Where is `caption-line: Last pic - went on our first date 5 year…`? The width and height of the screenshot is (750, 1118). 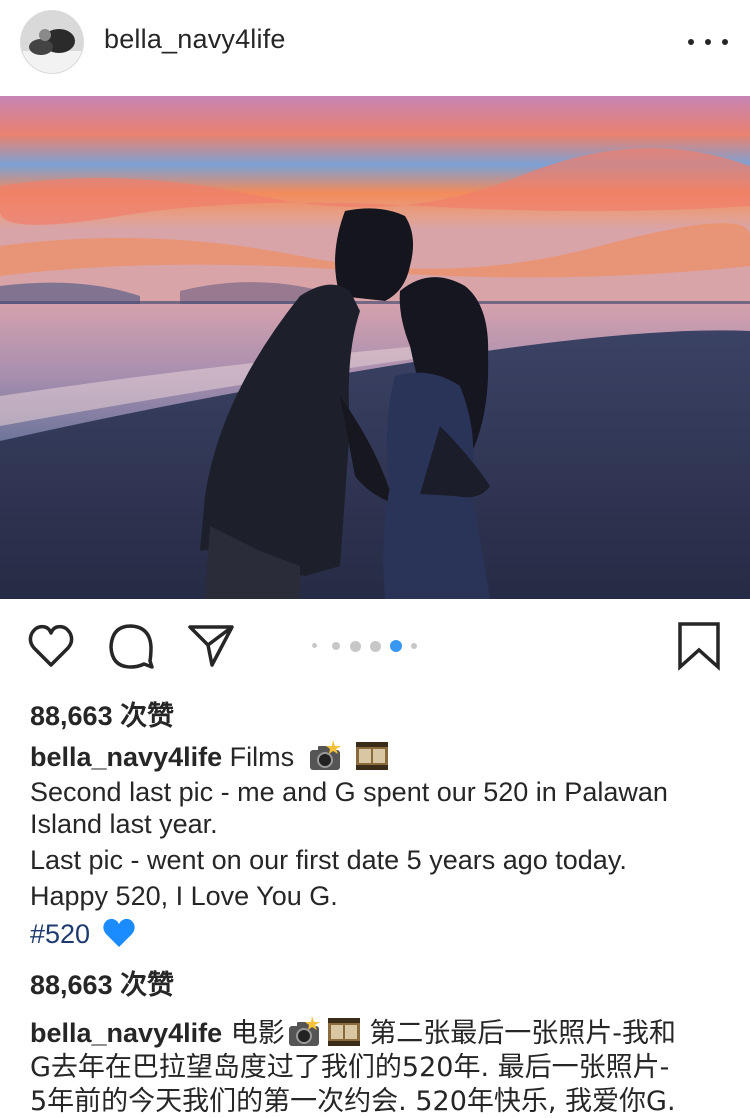
caption-line: Last pic - went on our first date 5 year… is located at coordinates (328, 860).